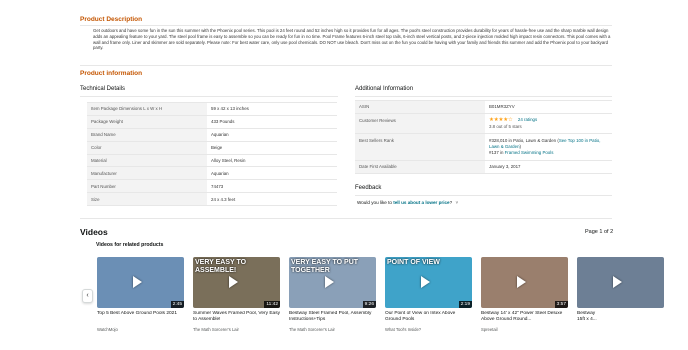  Describe the element at coordinates (384, 89) in the screenshot. I see `additional-information-title: Additional Information` at that location.